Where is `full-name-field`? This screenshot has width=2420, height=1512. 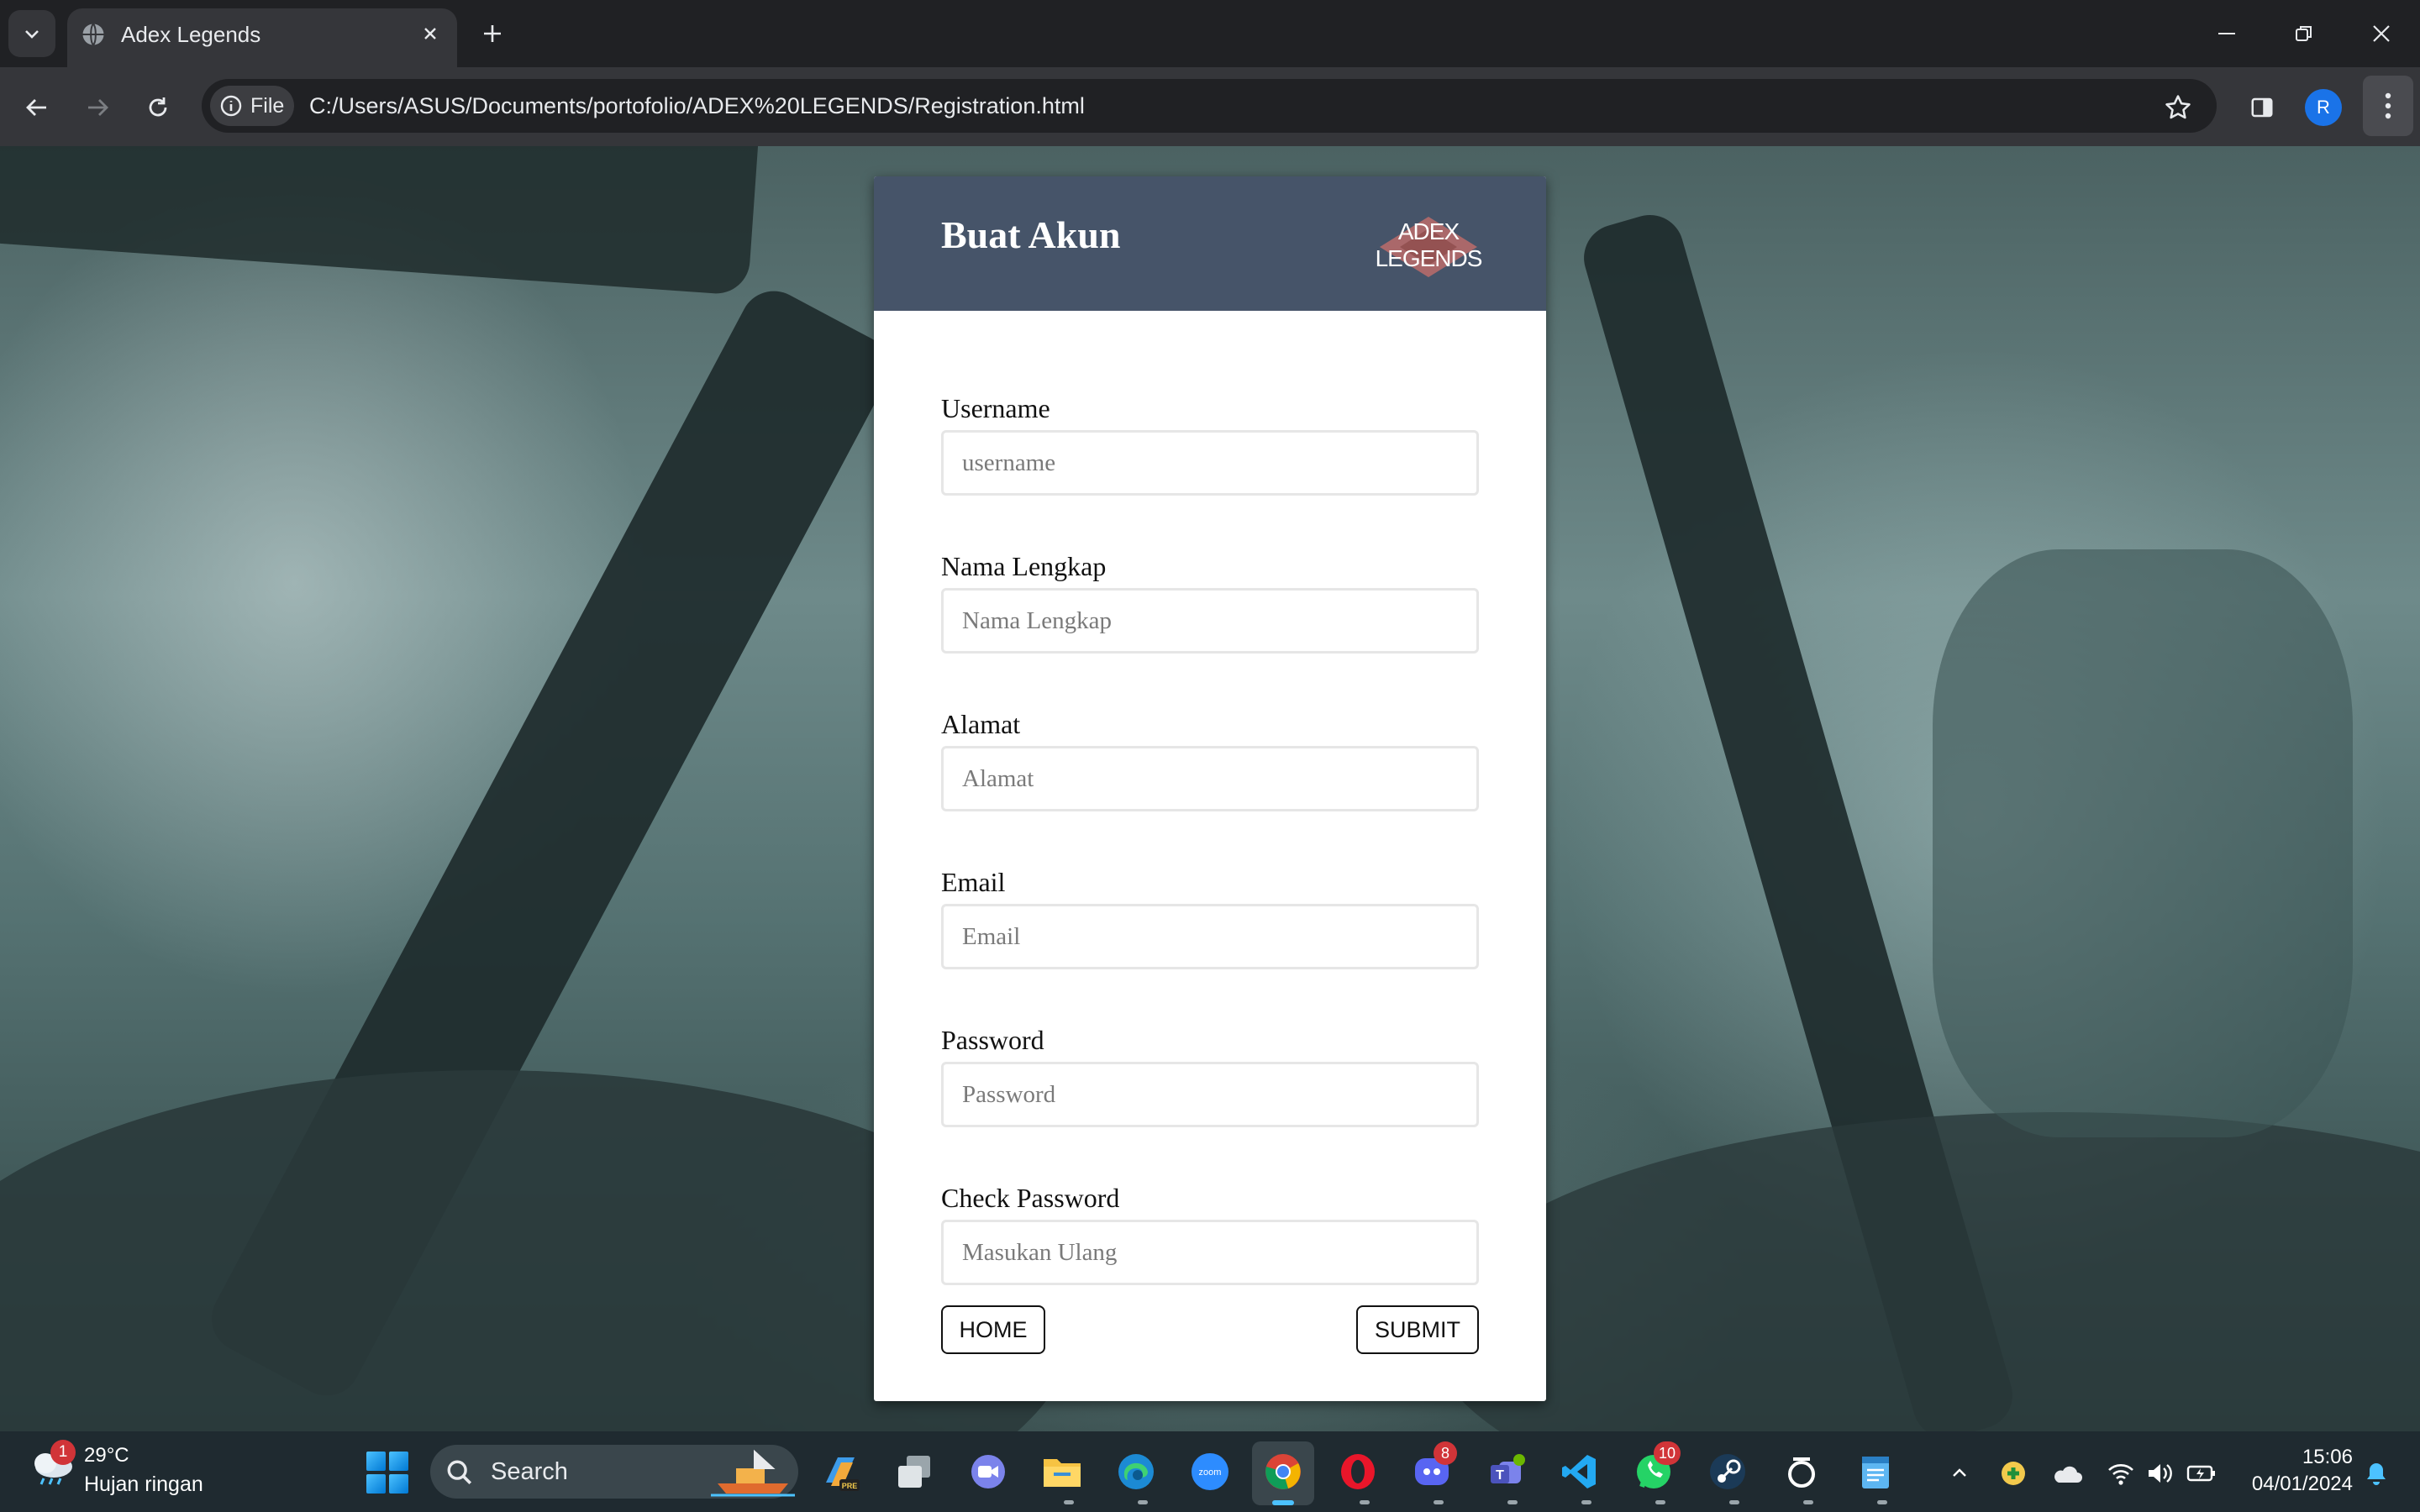
full-name-field is located at coordinates (1210, 621).